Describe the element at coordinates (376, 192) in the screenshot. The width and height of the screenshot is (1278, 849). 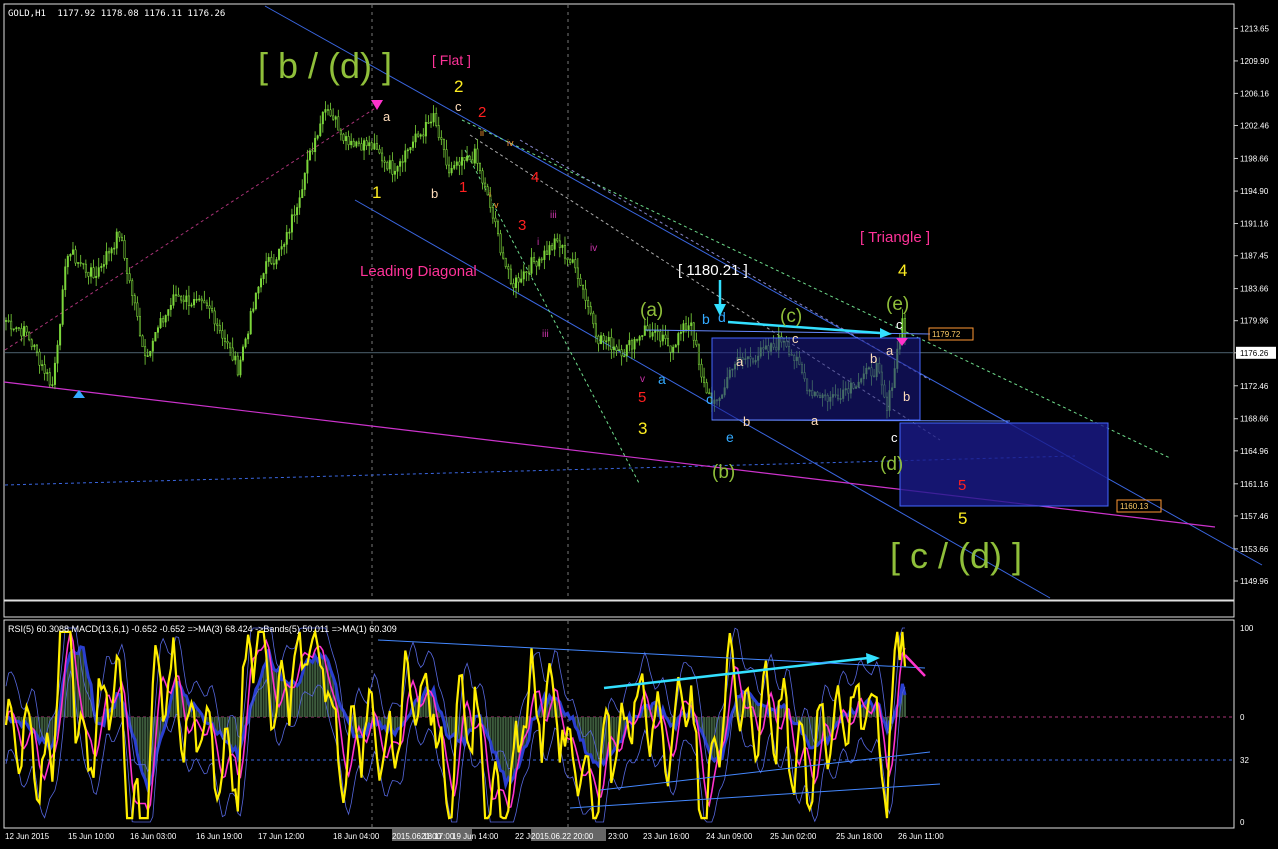
I see `annotation-n1-yellow: 1` at that location.